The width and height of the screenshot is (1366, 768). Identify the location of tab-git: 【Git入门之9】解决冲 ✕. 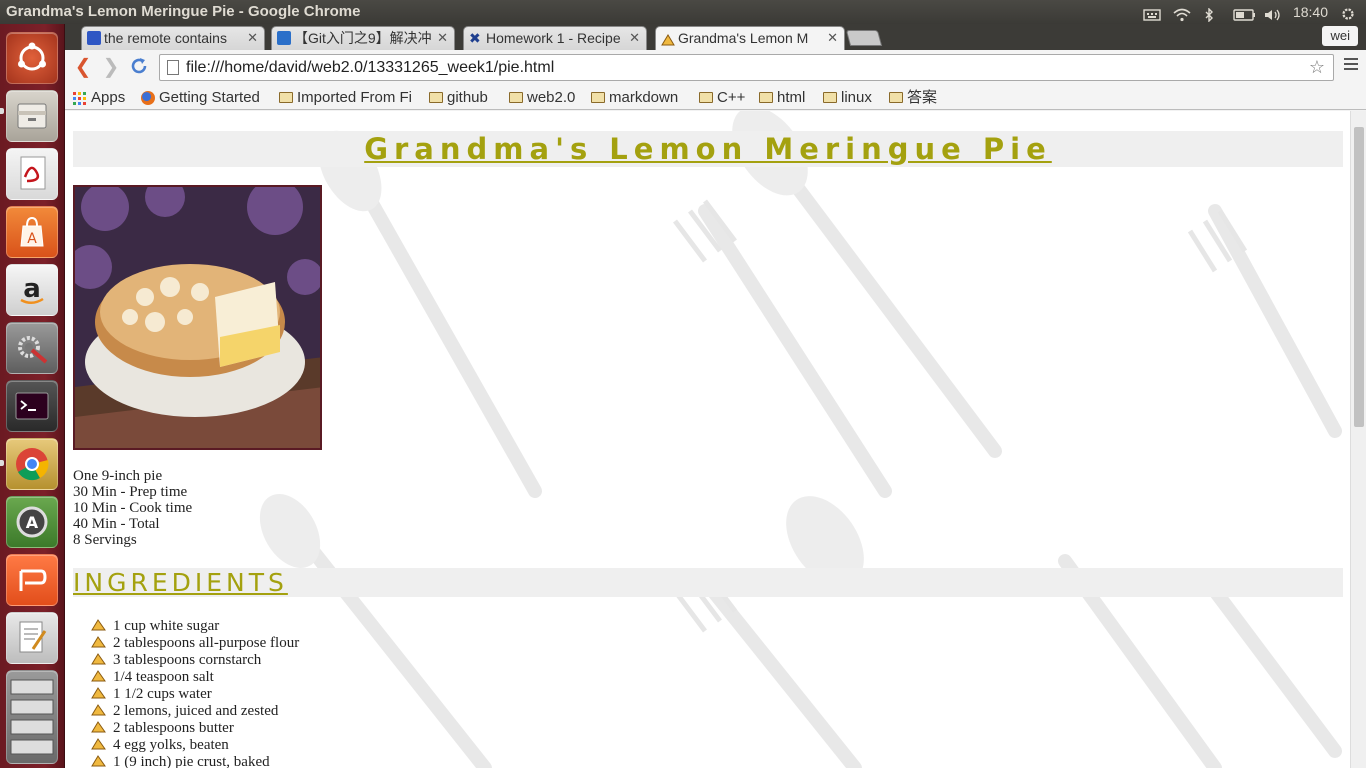
(363, 38).